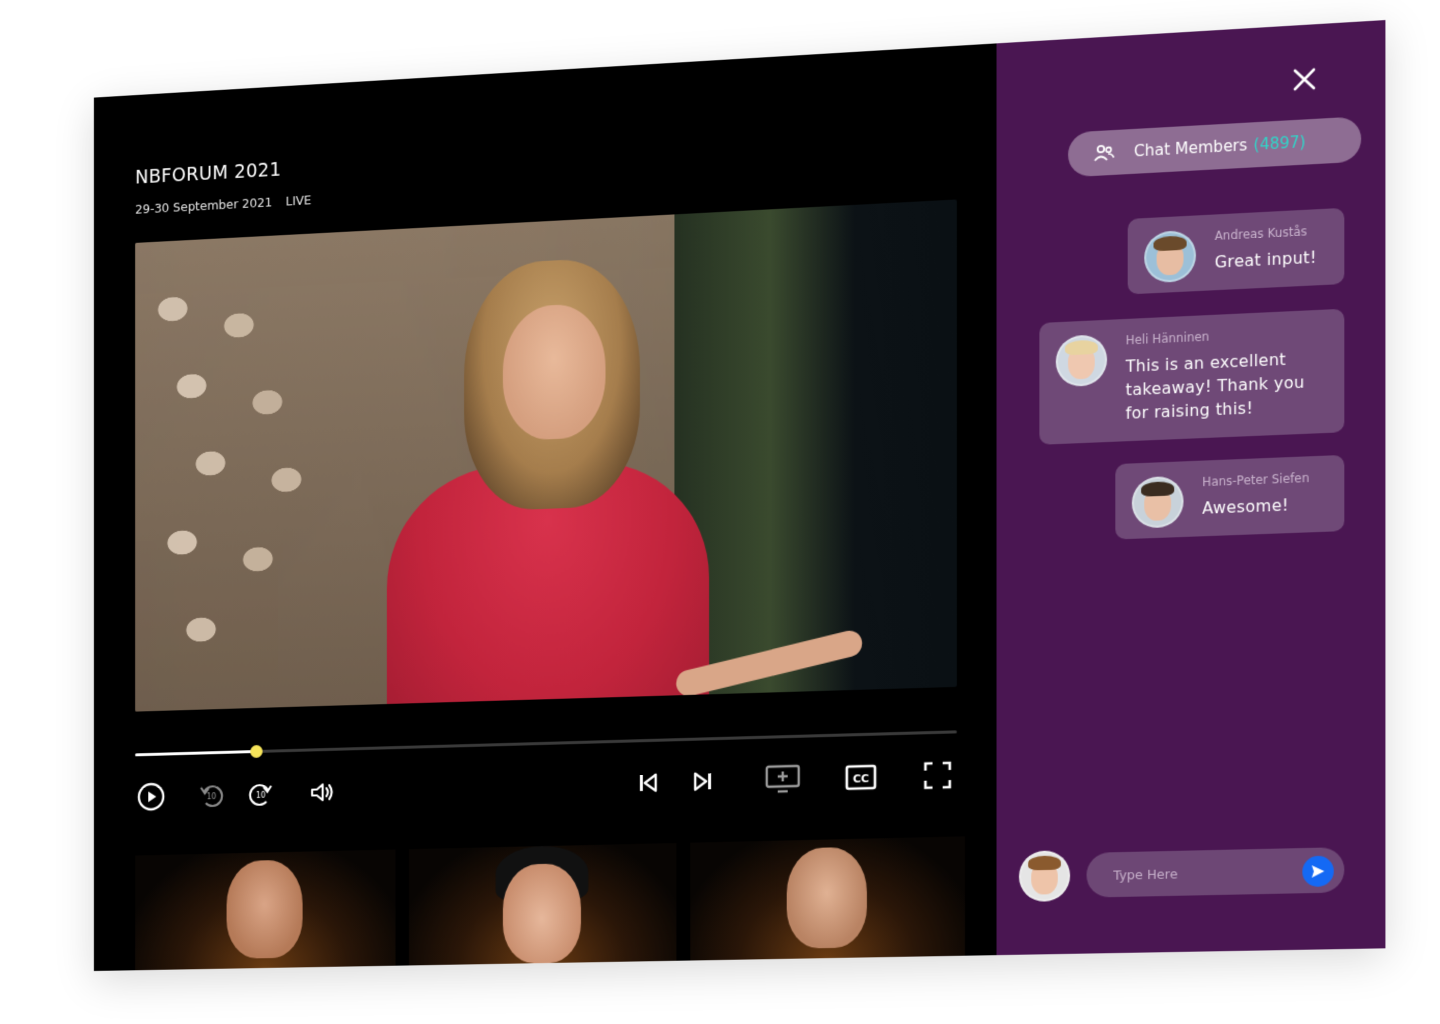  I want to click on message-author: Hans-Peter Siefen, so click(1256, 480).